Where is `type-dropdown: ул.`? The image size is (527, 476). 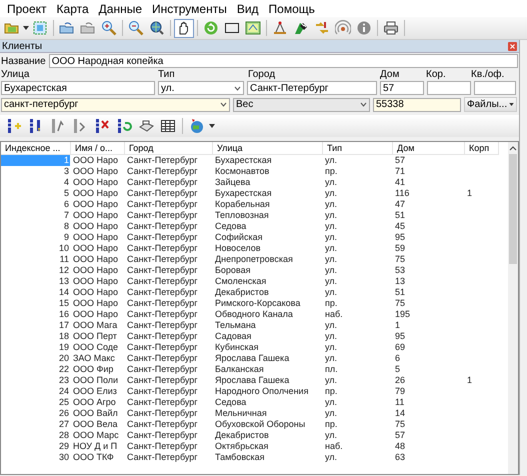
type-dropdown: ул. is located at coordinates (201, 88).